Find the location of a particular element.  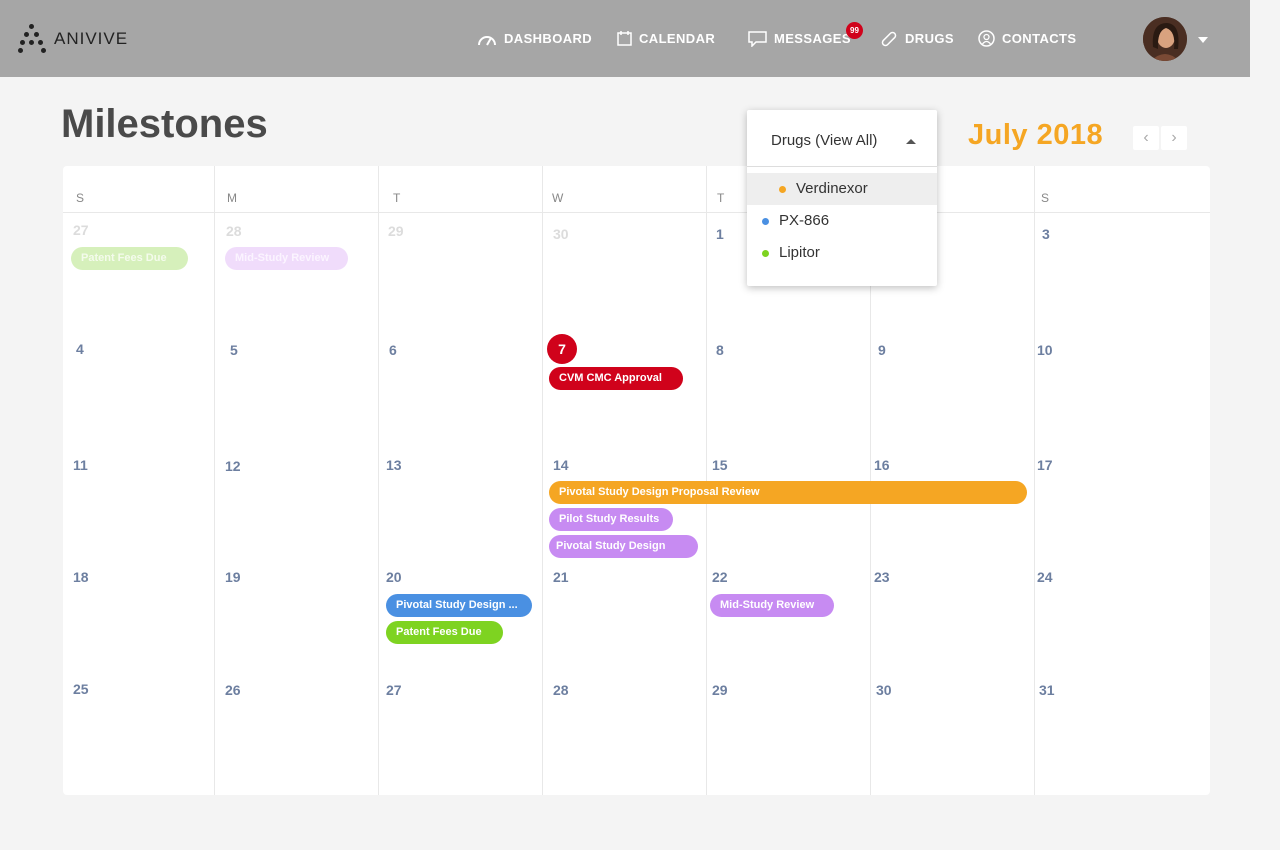

pill-icon is located at coordinates (889, 38).